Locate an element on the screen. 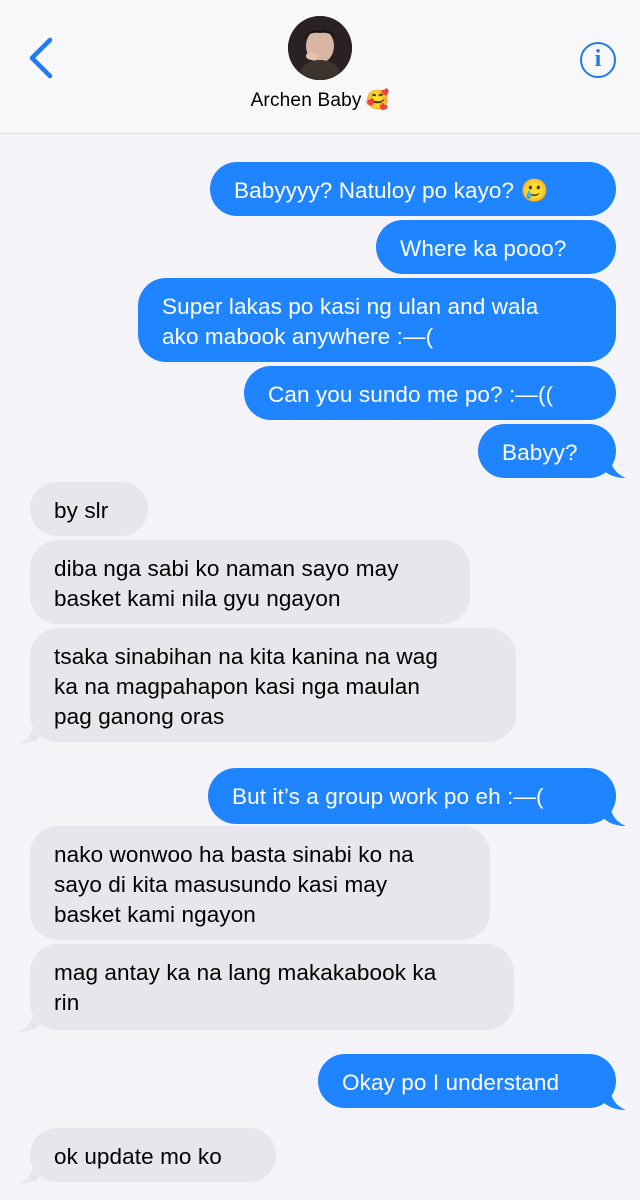 The width and height of the screenshot is (640, 1200). conversation-header: Archen Baby 🥰 i is located at coordinates (320, 67).